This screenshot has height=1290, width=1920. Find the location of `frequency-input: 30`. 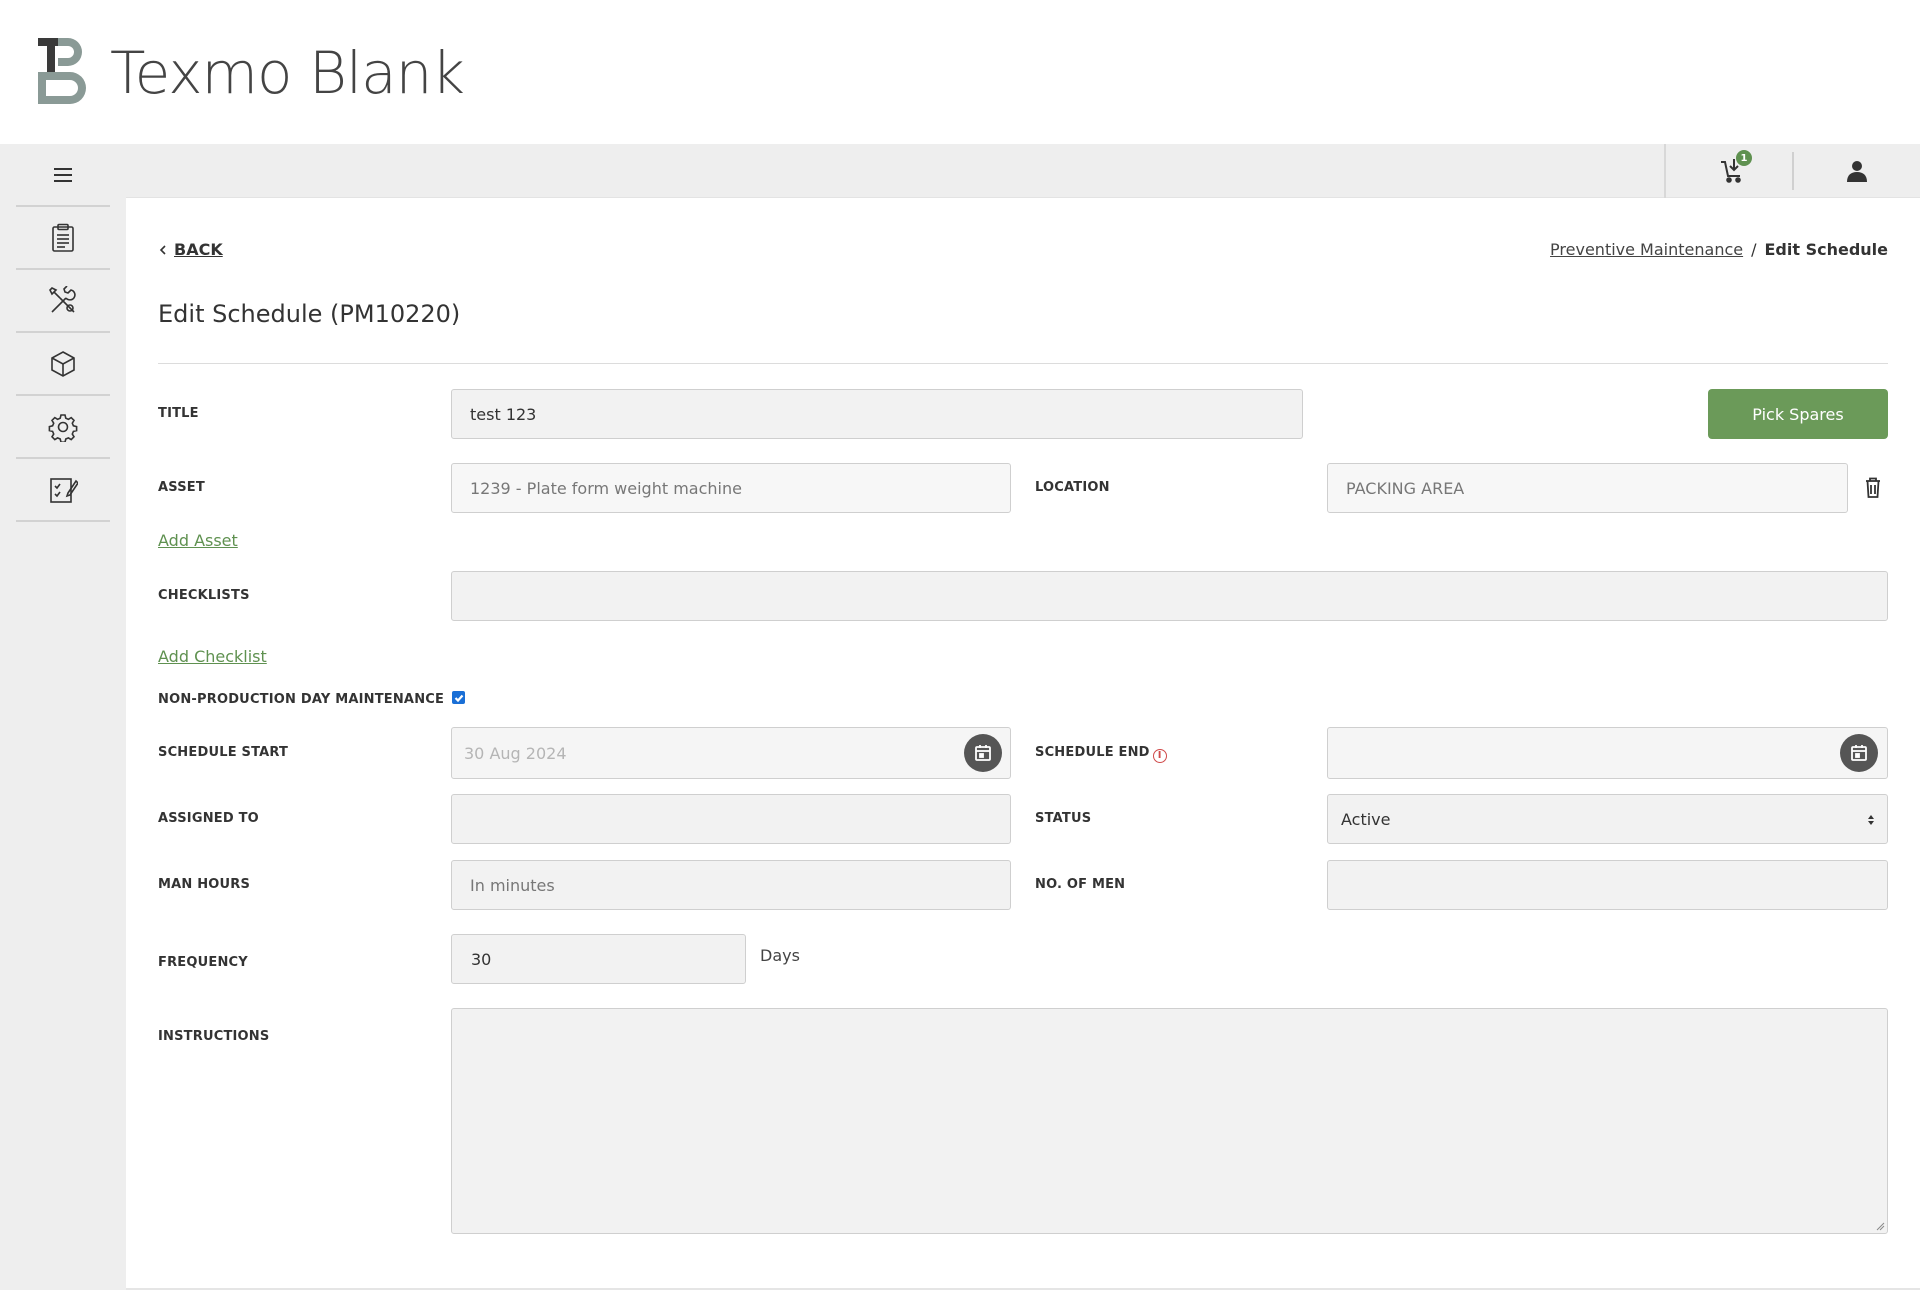

frequency-input: 30 is located at coordinates (598, 959).